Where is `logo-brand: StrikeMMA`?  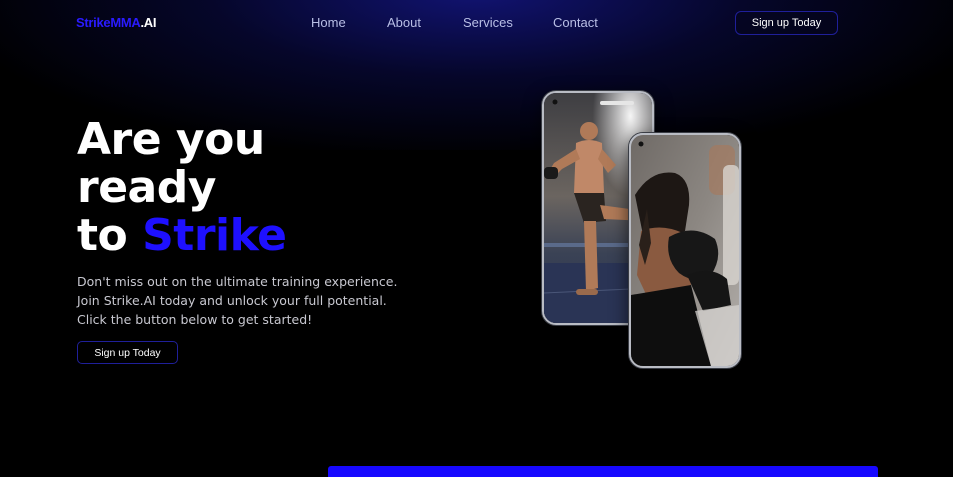 logo-brand: StrikeMMA is located at coordinates (108, 22).